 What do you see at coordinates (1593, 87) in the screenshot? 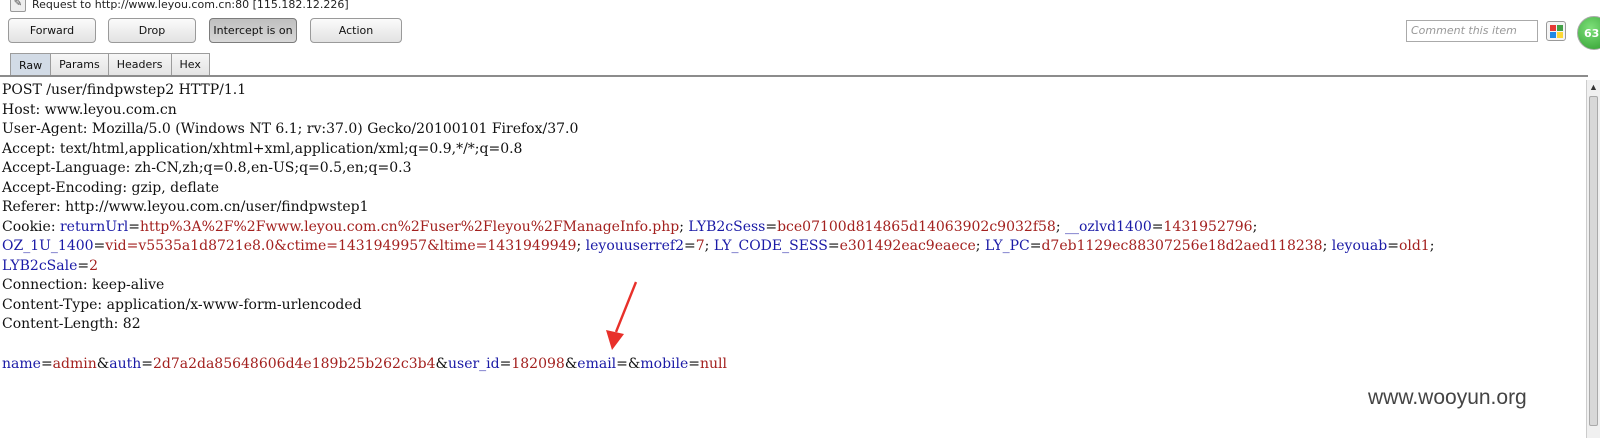
I see `scroll-up-arrow-icon: ▲` at bounding box center [1593, 87].